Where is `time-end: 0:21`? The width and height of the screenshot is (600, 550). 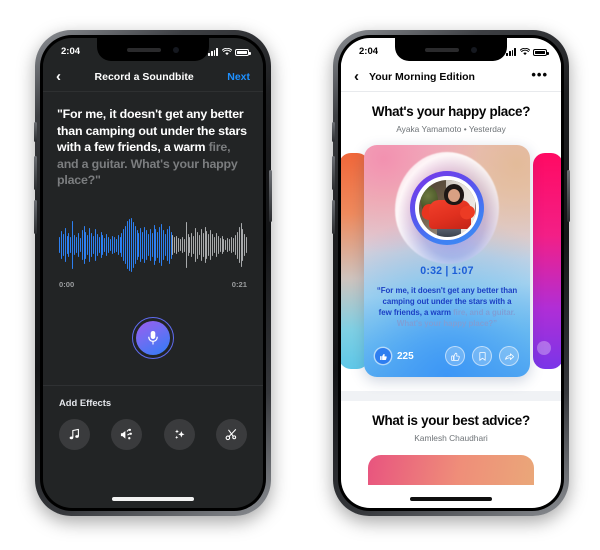 time-end: 0:21 is located at coordinates (239, 285).